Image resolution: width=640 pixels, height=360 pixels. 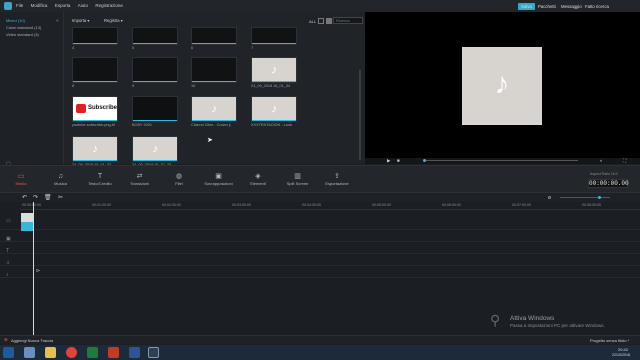 I want to click on tab-label: Elementi, so click(x=258, y=183).